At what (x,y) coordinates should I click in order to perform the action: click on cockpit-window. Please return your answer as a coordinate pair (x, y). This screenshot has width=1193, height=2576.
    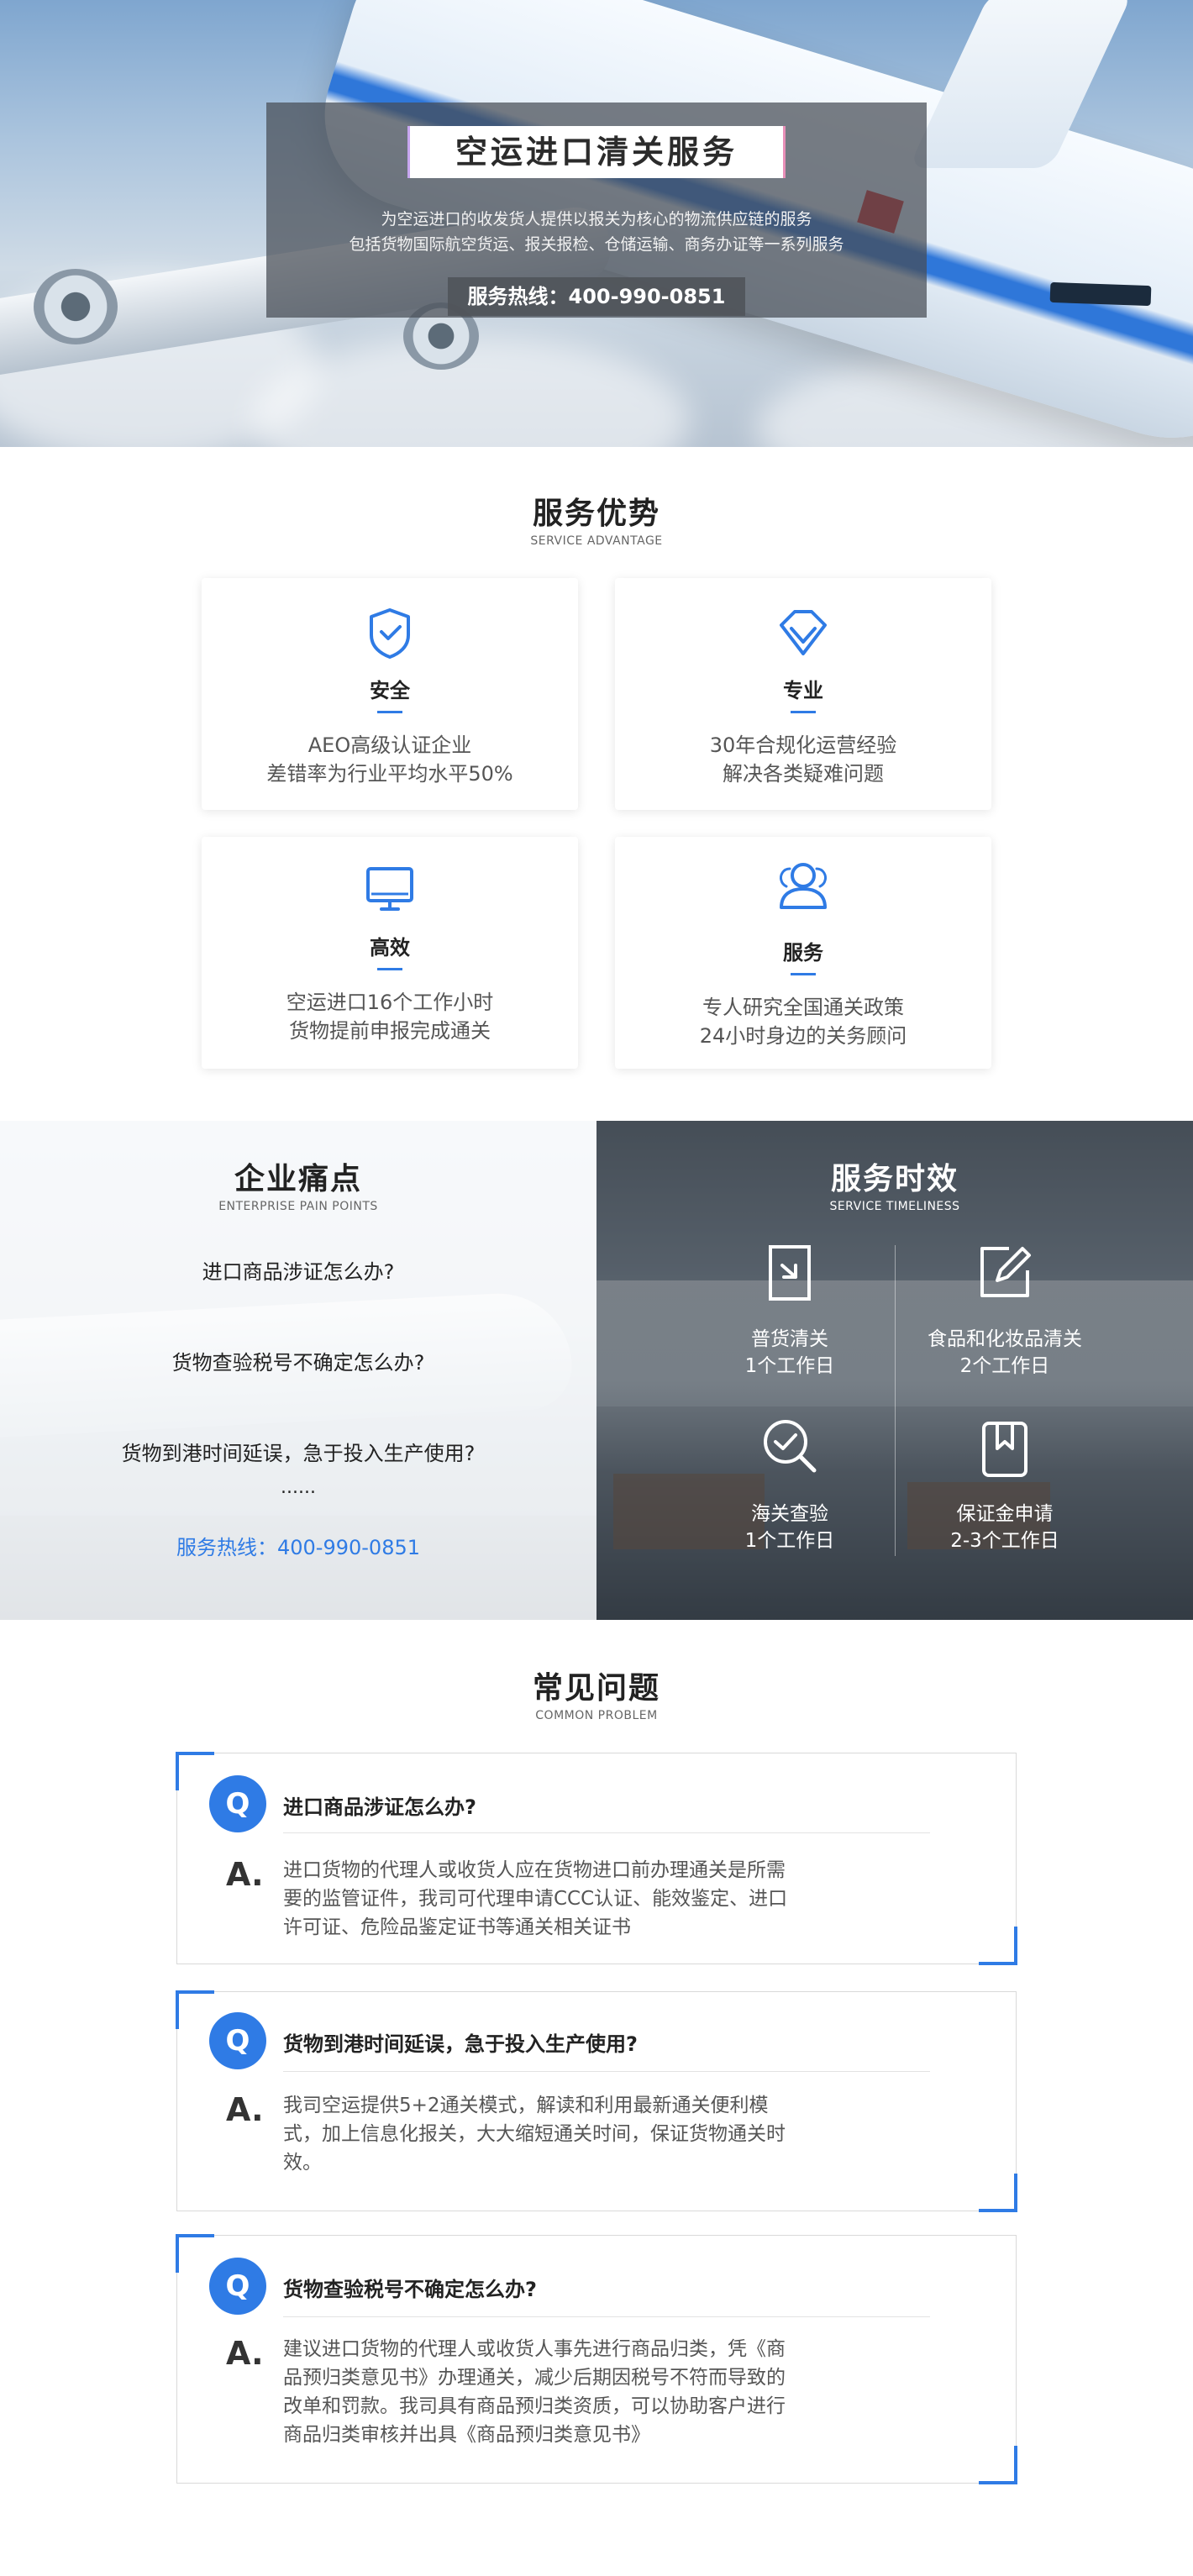
    Looking at the image, I should click on (1100, 294).